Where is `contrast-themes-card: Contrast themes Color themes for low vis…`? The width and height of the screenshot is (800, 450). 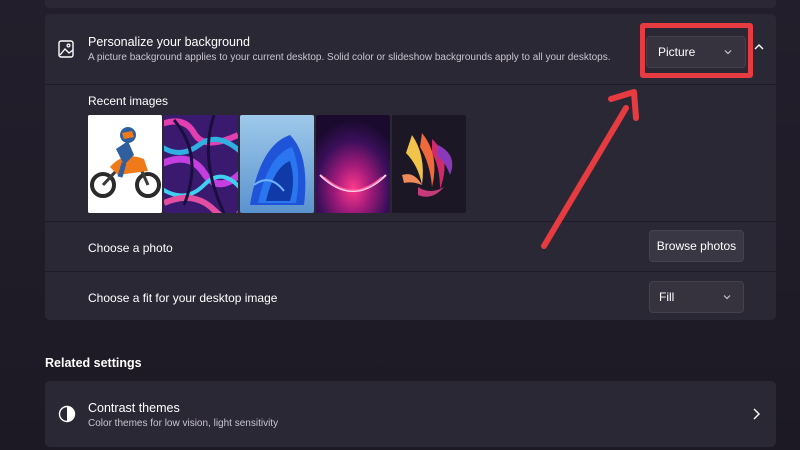
contrast-themes-card: Contrast themes Color themes for low vis… is located at coordinates (410, 414).